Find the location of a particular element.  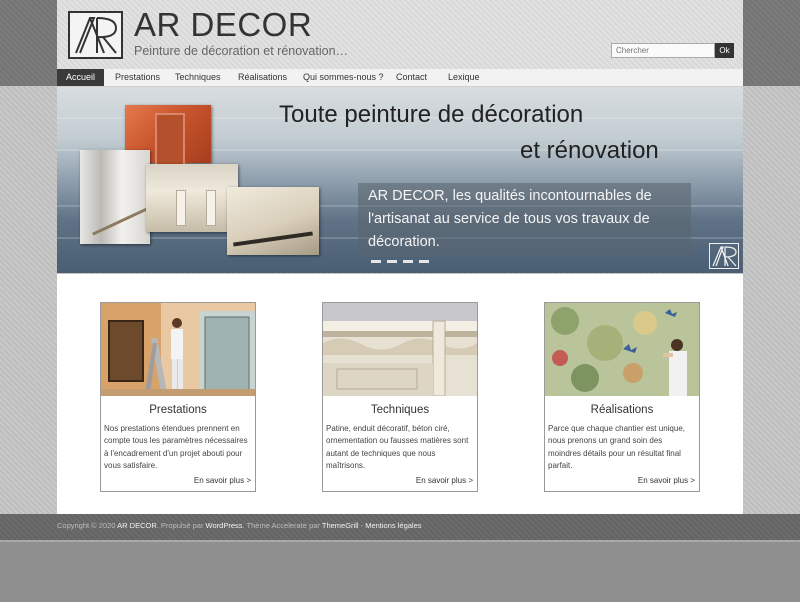

nav-item-realisations: Réalisations is located at coordinates (262, 77).